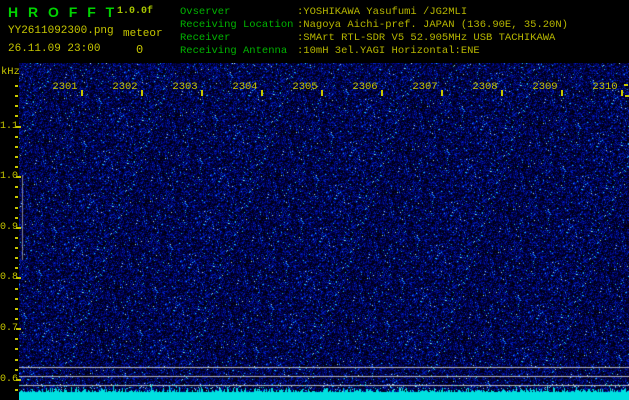 The height and width of the screenshot is (400, 629). What do you see at coordinates (388, 51) in the screenshot?
I see `station-info-value: :10mH 3el.YAGI Horizontal:ENE` at bounding box center [388, 51].